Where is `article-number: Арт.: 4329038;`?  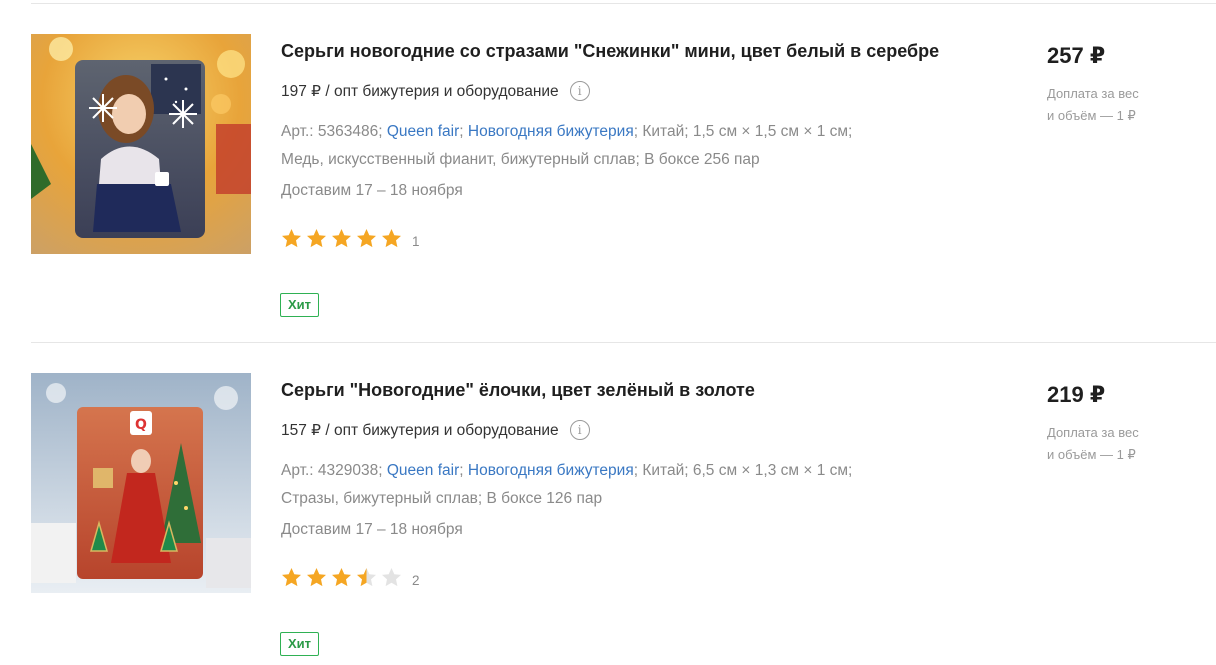 article-number: Арт.: 4329038; is located at coordinates (334, 470).